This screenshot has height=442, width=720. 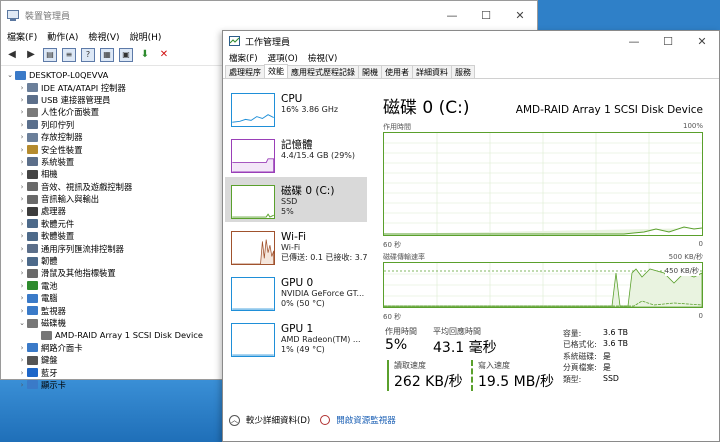 I want to click on active-time-graph-x-left: 60 秒, so click(x=392, y=245).